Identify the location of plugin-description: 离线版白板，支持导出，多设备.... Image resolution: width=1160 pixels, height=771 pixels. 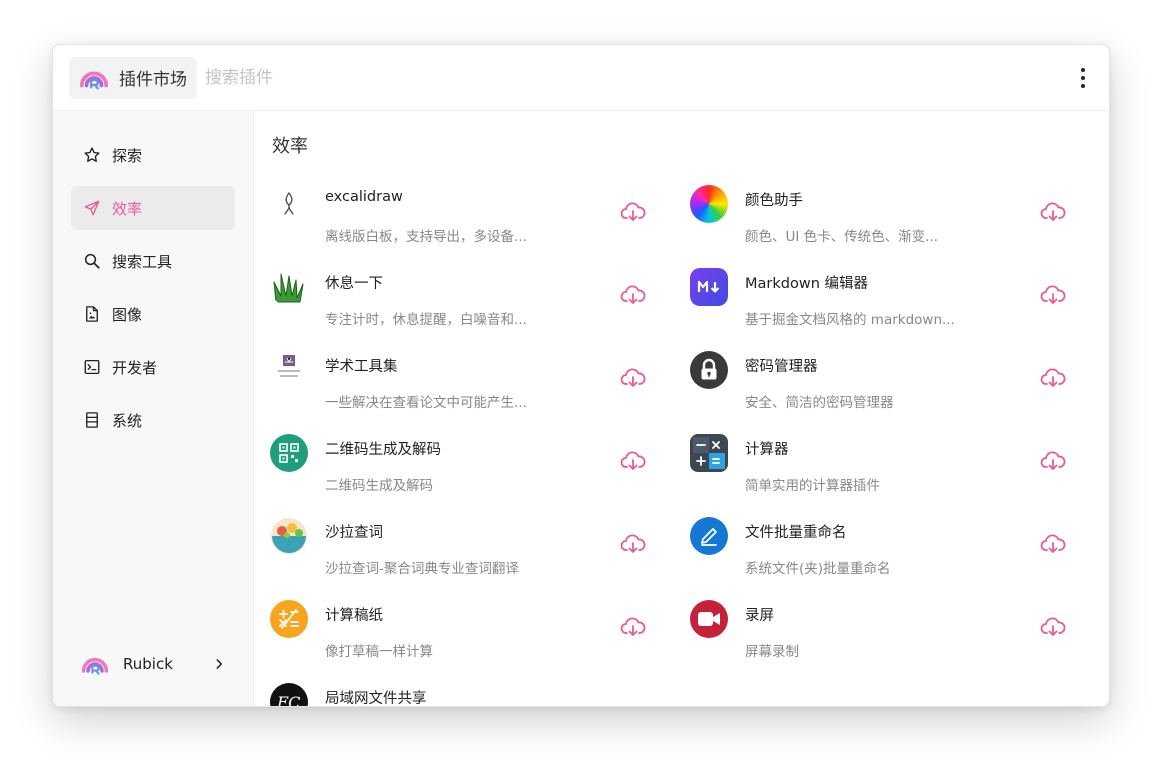
(426, 237).